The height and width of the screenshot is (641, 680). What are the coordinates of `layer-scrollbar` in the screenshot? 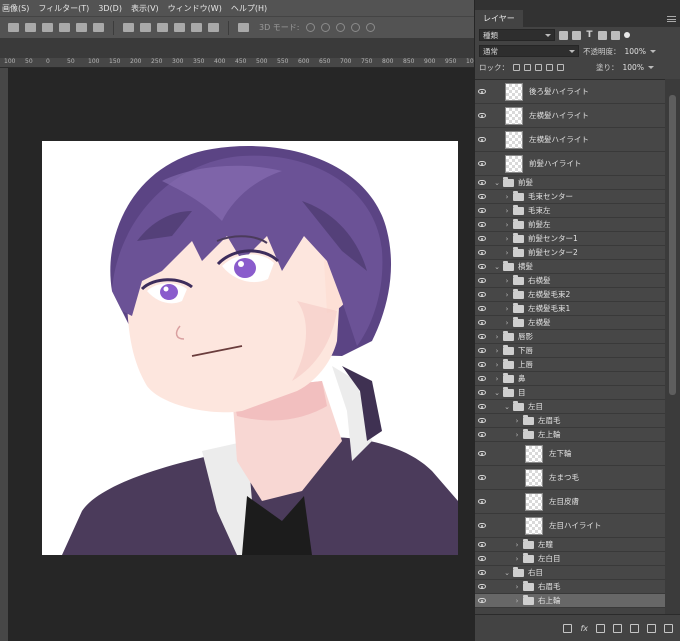 It's located at (672, 346).